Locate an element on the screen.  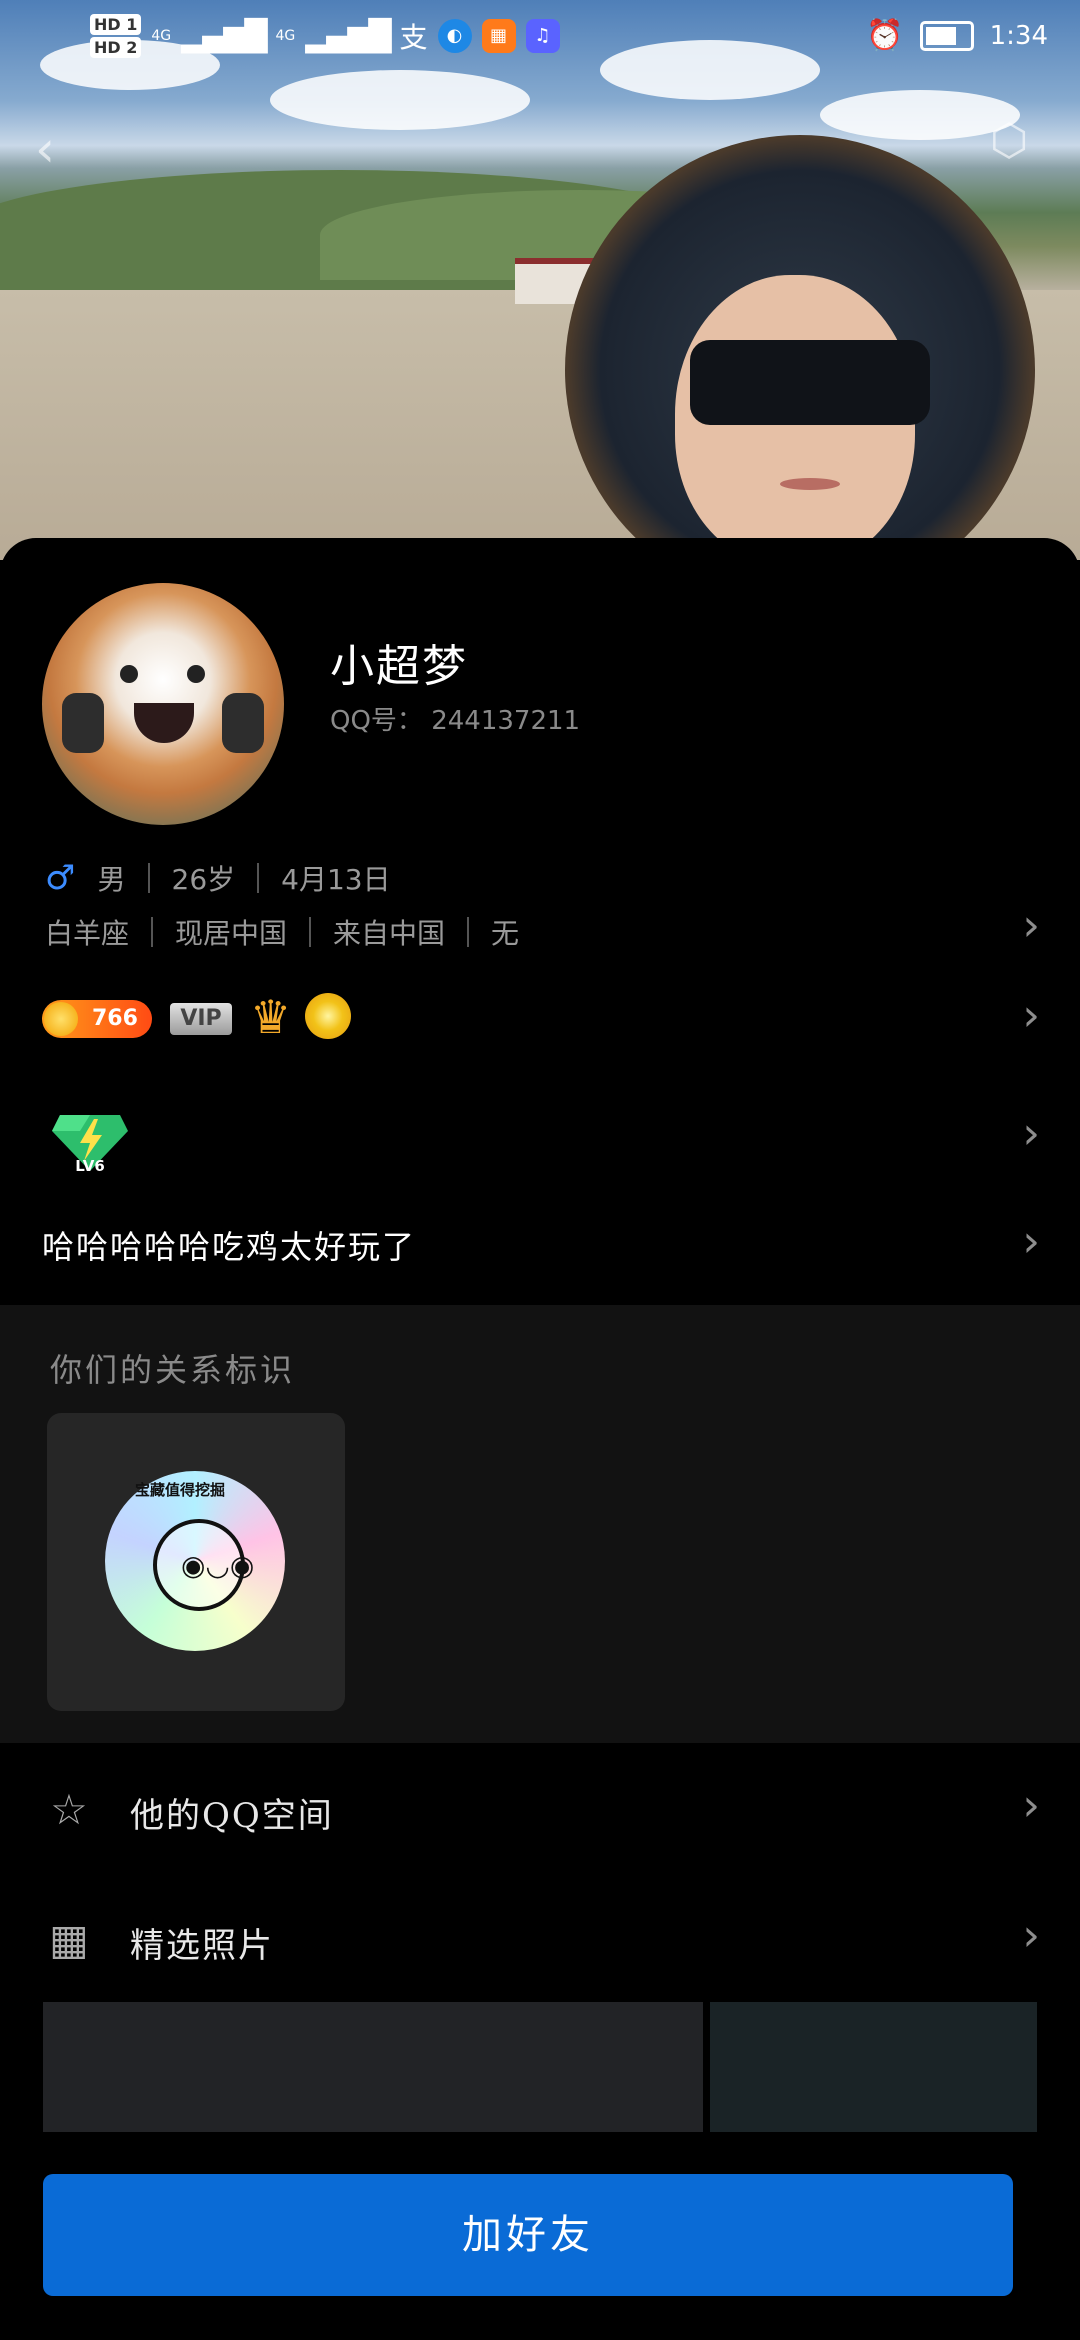
qq-number-value: 244137211 is located at coordinates (506, 721).